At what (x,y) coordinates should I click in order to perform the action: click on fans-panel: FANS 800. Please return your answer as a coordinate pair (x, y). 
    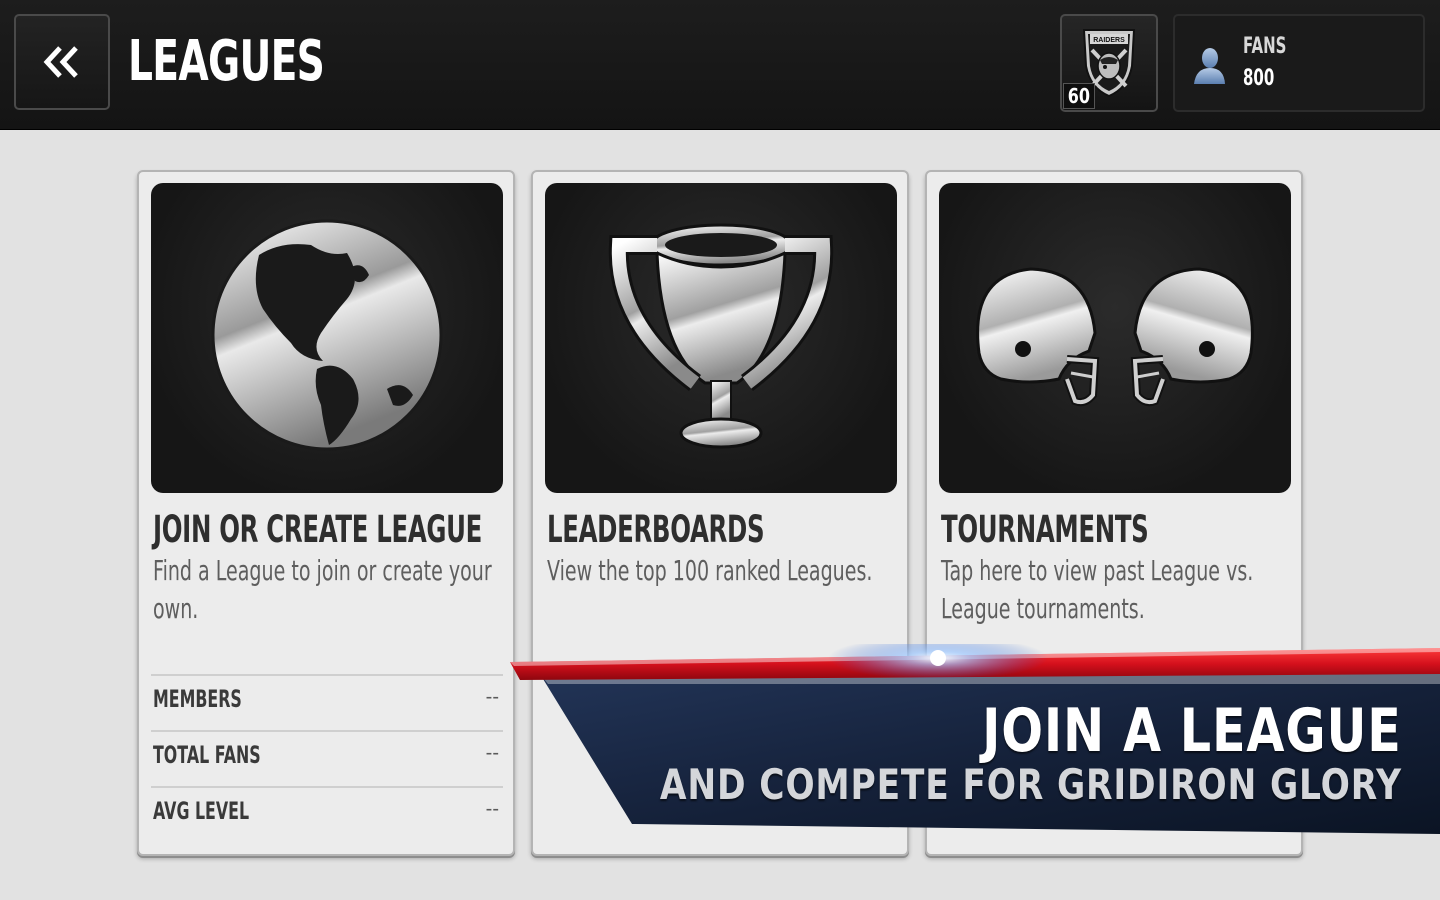
    Looking at the image, I should click on (1299, 63).